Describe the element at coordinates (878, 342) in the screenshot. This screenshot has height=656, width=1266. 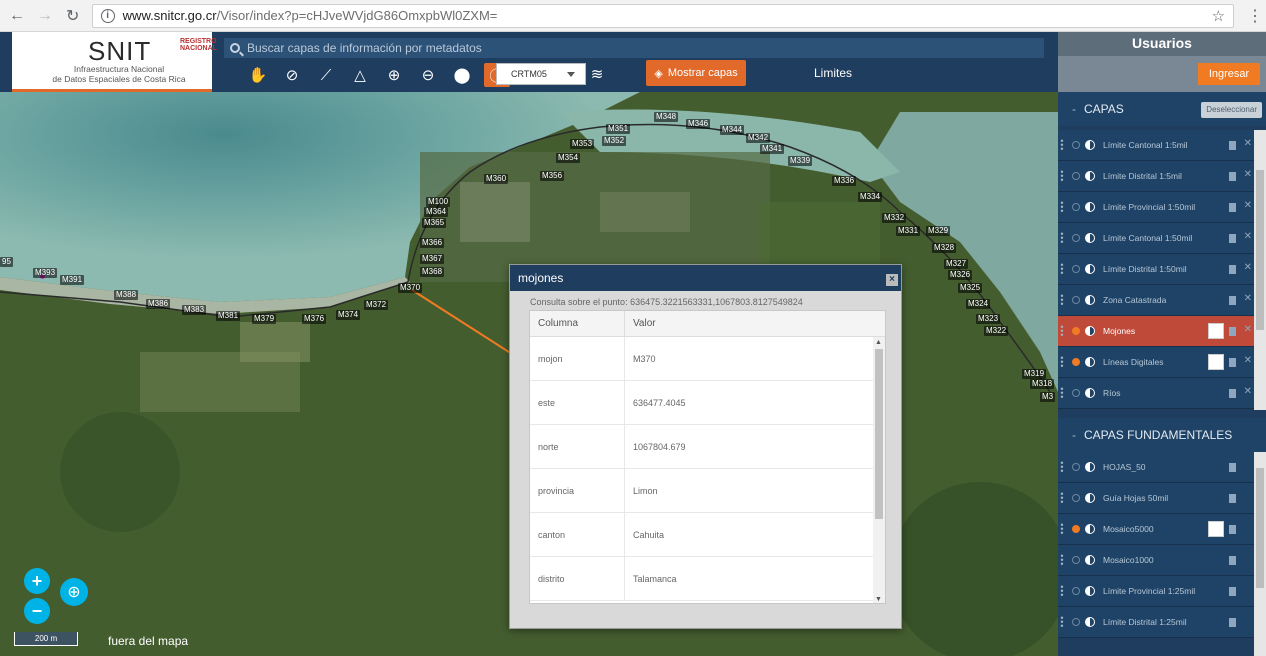
I see `scroll-up-icon: ▲` at that location.